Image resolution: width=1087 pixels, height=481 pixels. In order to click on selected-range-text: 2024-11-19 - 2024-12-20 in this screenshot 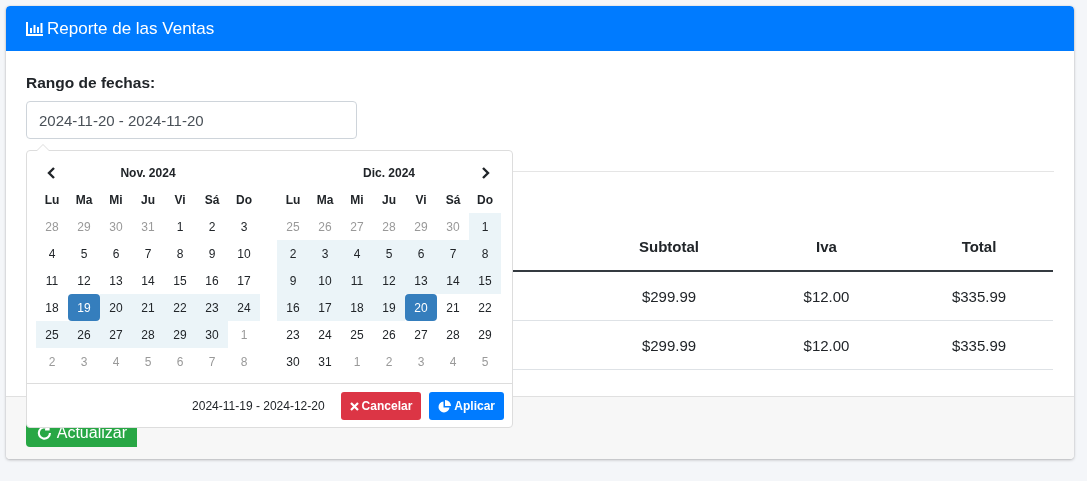, I will do `click(258, 406)`.